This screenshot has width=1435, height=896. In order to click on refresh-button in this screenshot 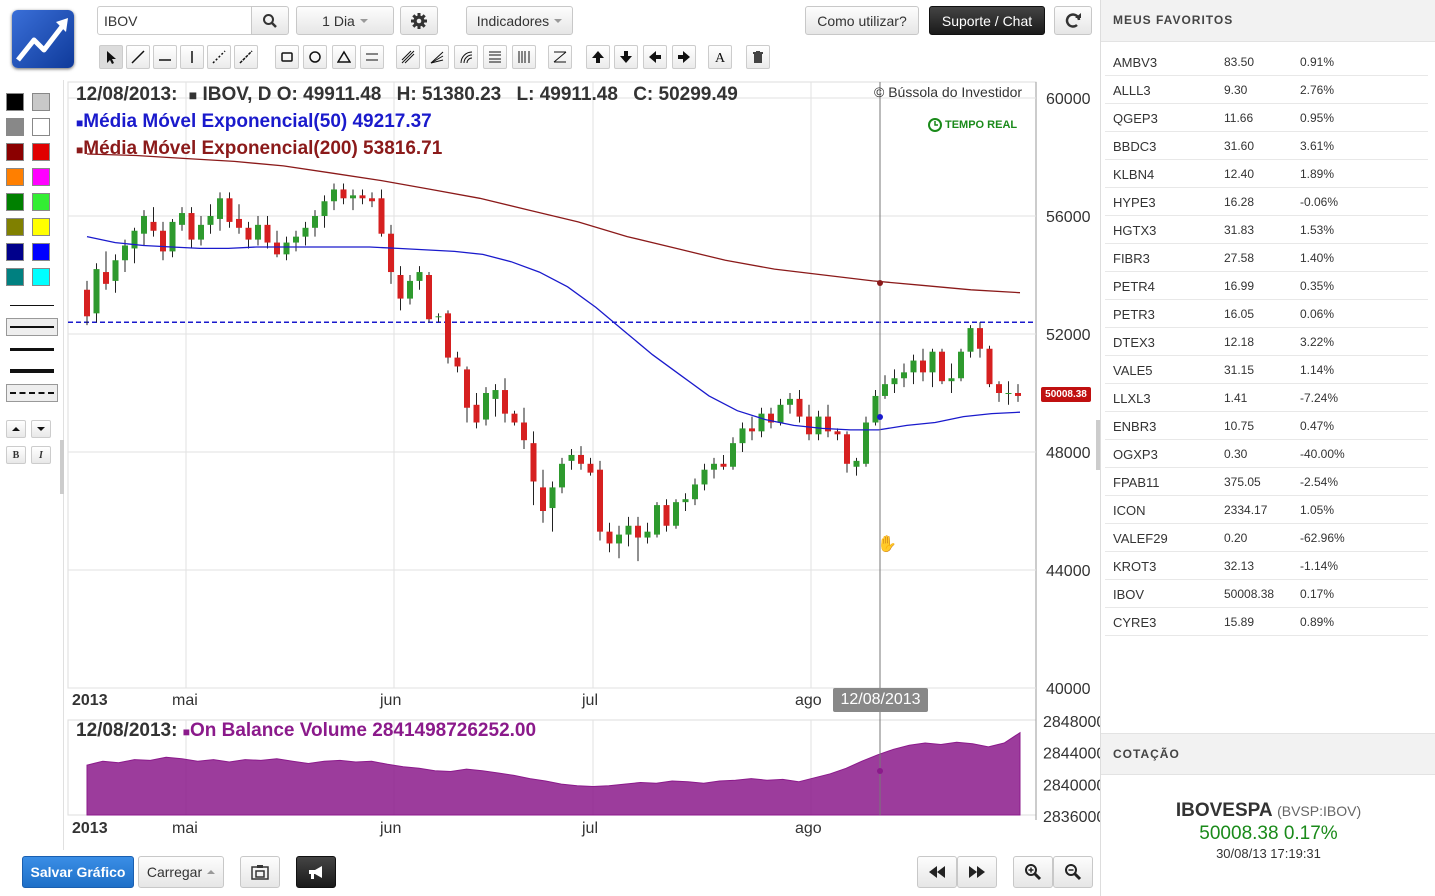, I will do `click(1073, 20)`.